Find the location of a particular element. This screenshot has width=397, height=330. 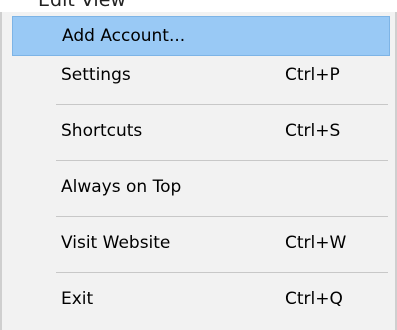

menu-item-settings: Settings Ctrl+P is located at coordinates (201, 76).